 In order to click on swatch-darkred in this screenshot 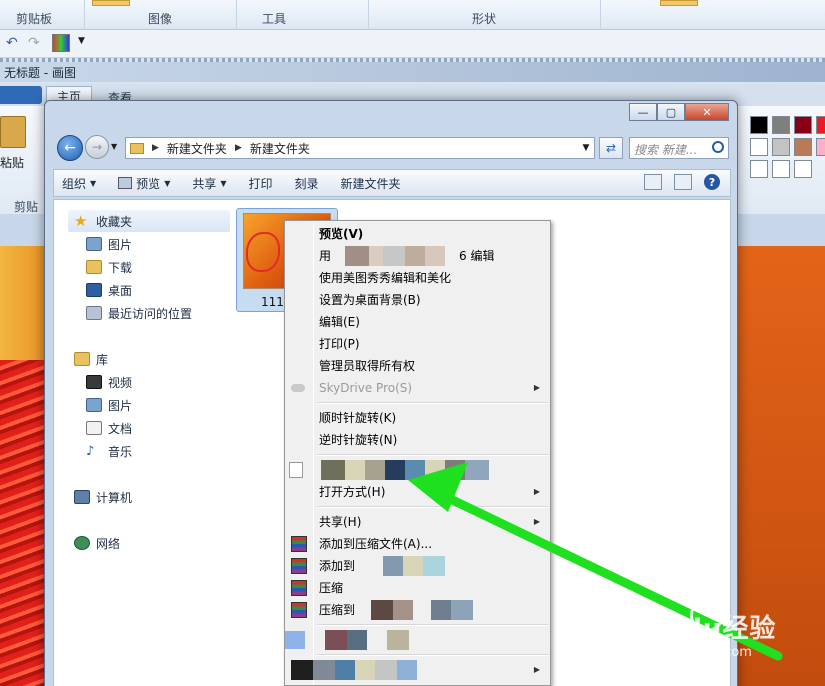, I will do `click(803, 125)`.